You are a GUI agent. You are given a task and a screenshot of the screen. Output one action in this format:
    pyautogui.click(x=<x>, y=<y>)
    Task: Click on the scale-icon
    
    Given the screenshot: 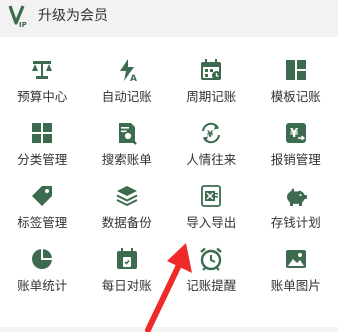 What is the action you would take?
    pyautogui.click(x=42, y=70)
    